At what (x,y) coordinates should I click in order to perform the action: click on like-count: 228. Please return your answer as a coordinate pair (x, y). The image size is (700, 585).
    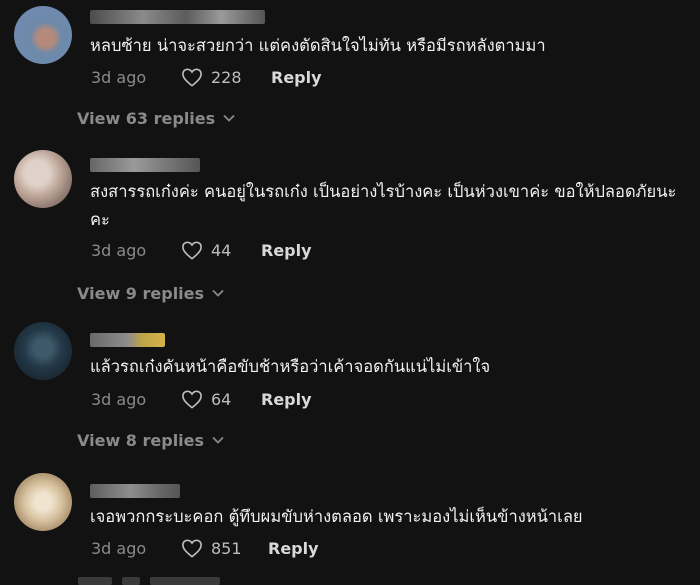
    Looking at the image, I should click on (226, 77).